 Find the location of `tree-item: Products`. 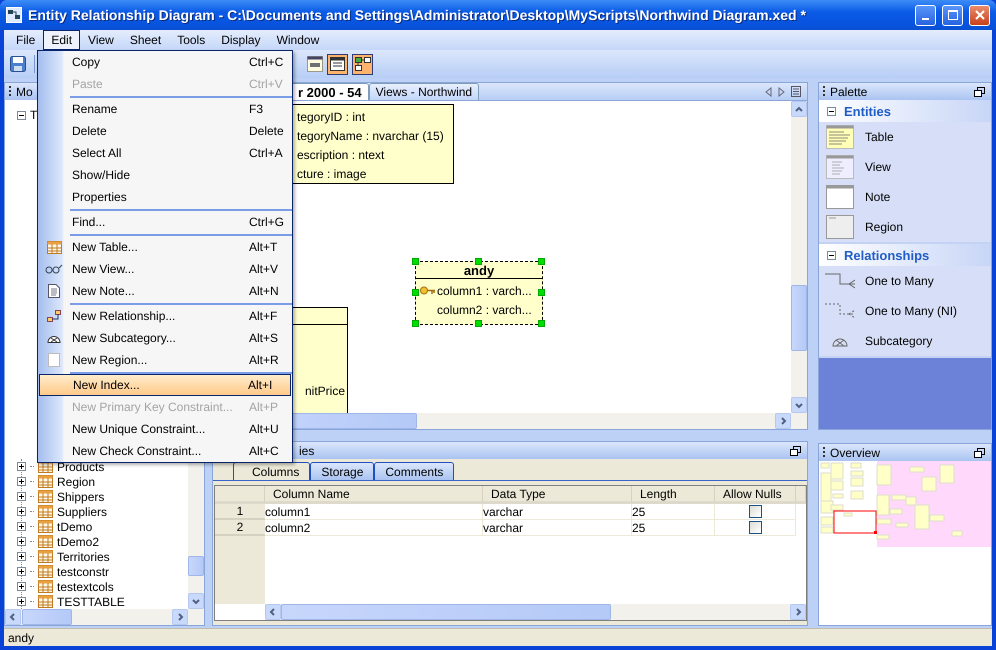

tree-item: Products is located at coordinates (80, 467).